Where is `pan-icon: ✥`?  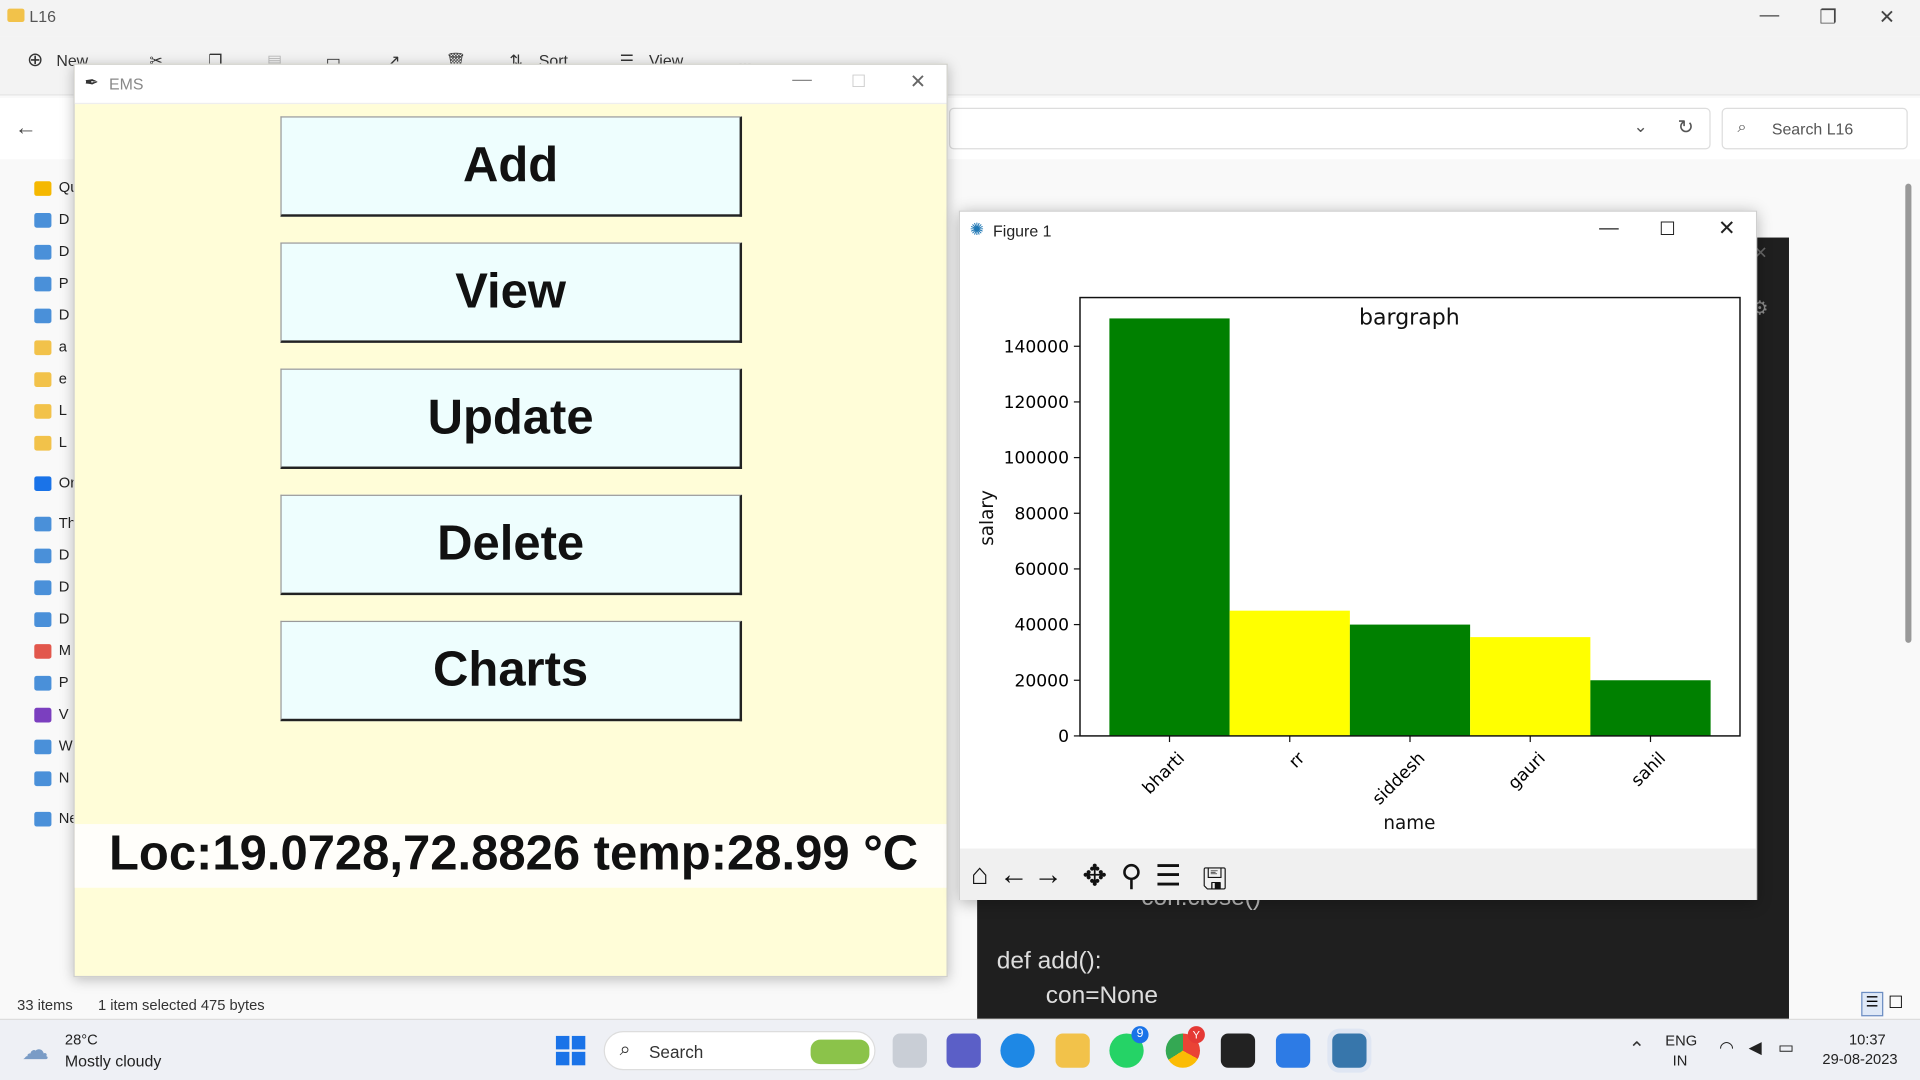 pan-icon: ✥ is located at coordinates (1095, 876).